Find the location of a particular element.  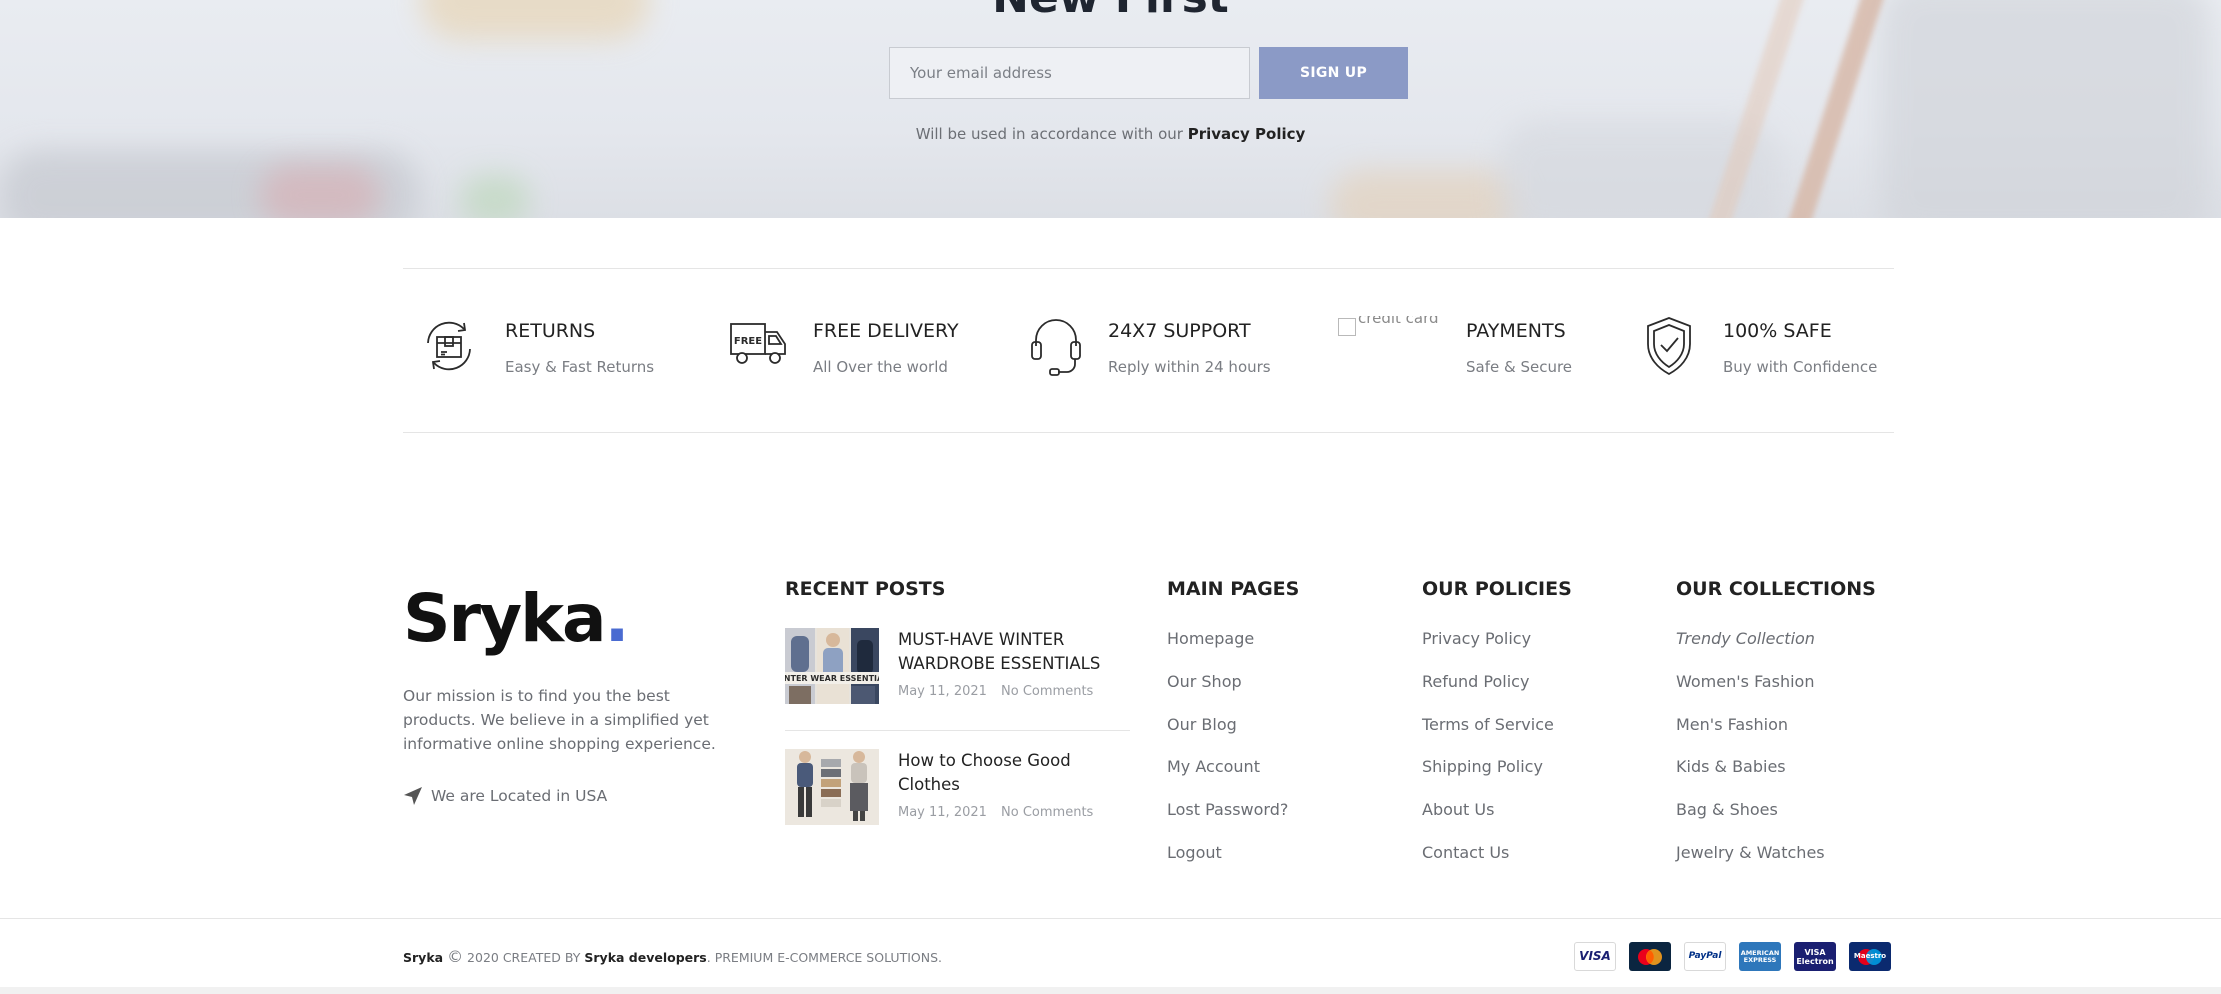

footer-link-our-shop: Our Shop is located at coordinates (1204, 681).